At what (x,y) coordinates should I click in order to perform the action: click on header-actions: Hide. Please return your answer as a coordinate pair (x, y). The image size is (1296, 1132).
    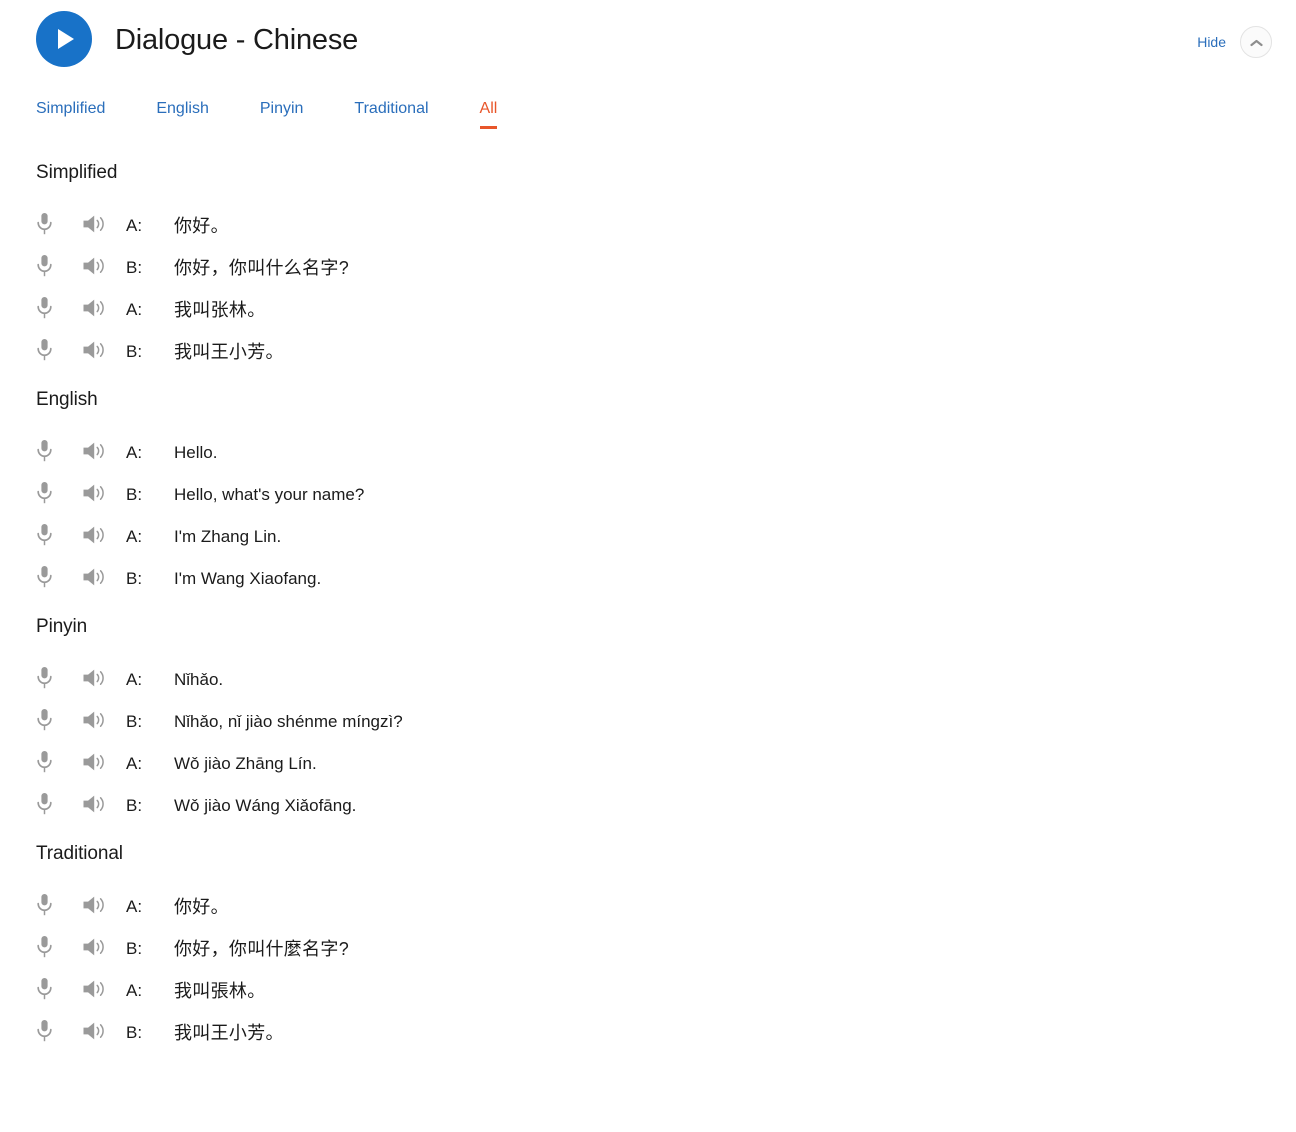
    Looking at the image, I should click on (1234, 42).